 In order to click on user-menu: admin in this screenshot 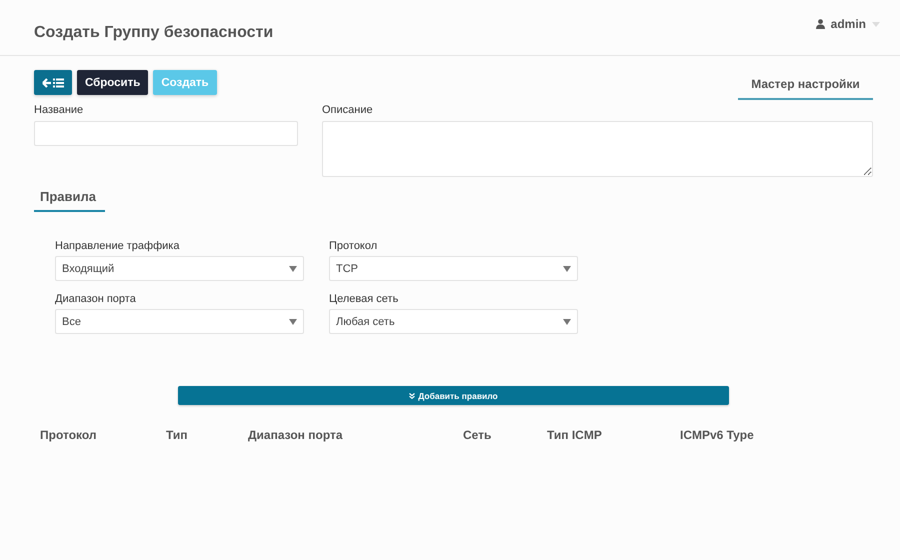, I will do `click(848, 24)`.